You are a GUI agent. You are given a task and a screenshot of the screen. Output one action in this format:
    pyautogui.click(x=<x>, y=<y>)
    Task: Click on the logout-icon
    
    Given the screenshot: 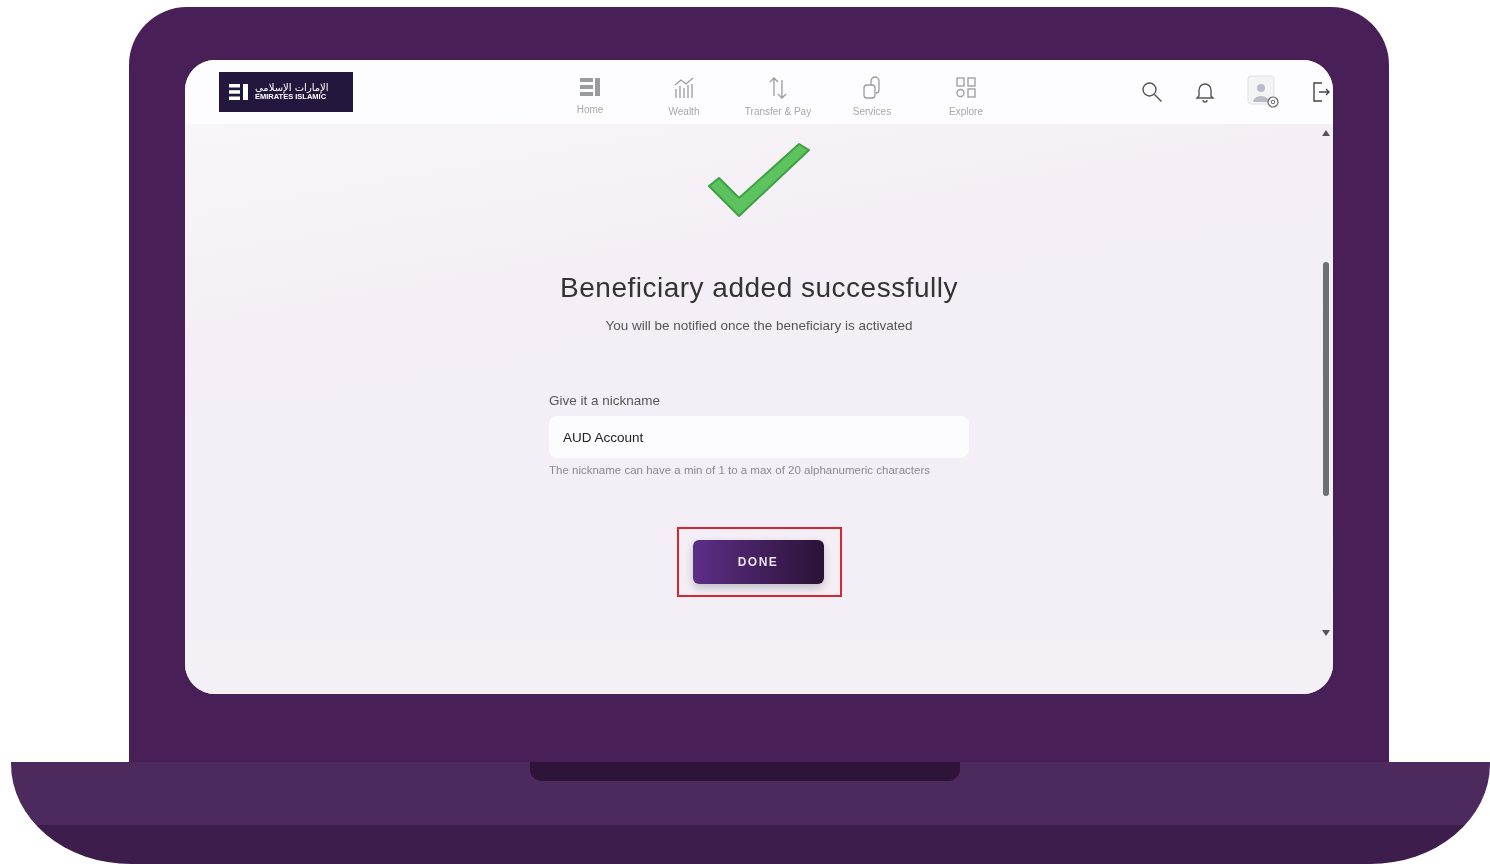 What is the action you would take?
    pyautogui.click(x=1321, y=92)
    